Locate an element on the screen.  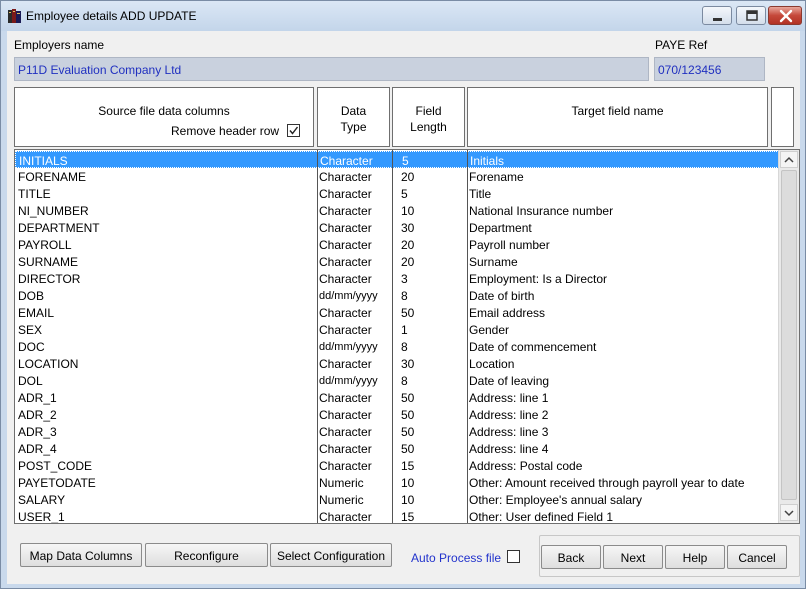
remove-header-row-checkbox is located at coordinates (293, 130).